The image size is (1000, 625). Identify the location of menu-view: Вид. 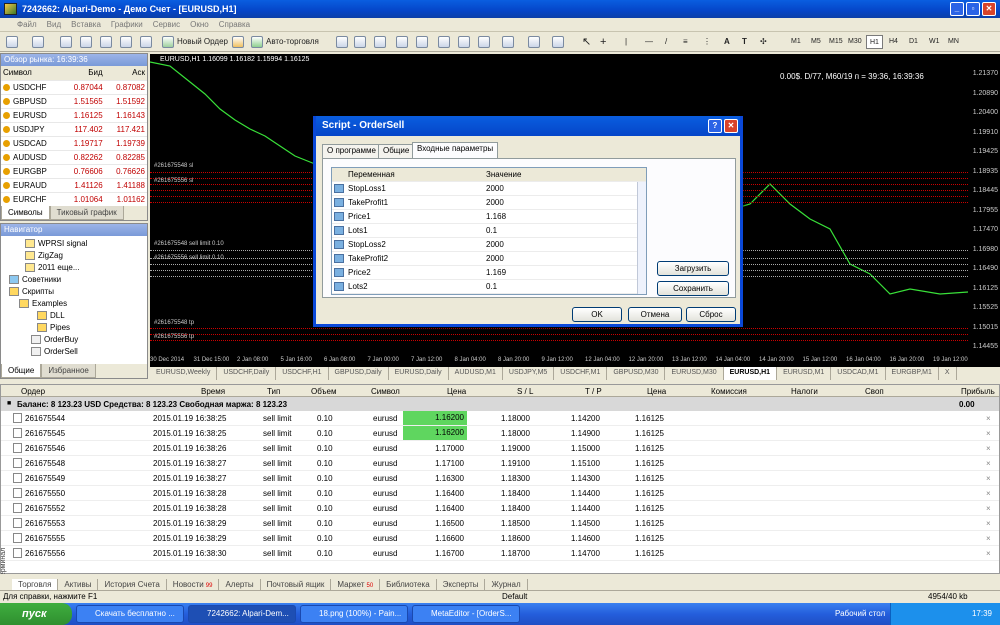
(54, 24).